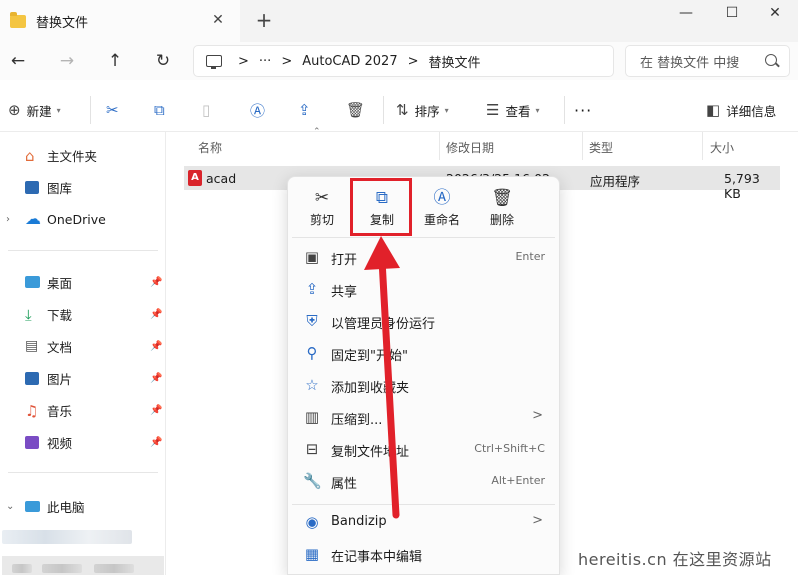 The width and height of the screenshot is (798, 575). I want to click on view-button: ☰ 查看 ▾, so click(512, 110).